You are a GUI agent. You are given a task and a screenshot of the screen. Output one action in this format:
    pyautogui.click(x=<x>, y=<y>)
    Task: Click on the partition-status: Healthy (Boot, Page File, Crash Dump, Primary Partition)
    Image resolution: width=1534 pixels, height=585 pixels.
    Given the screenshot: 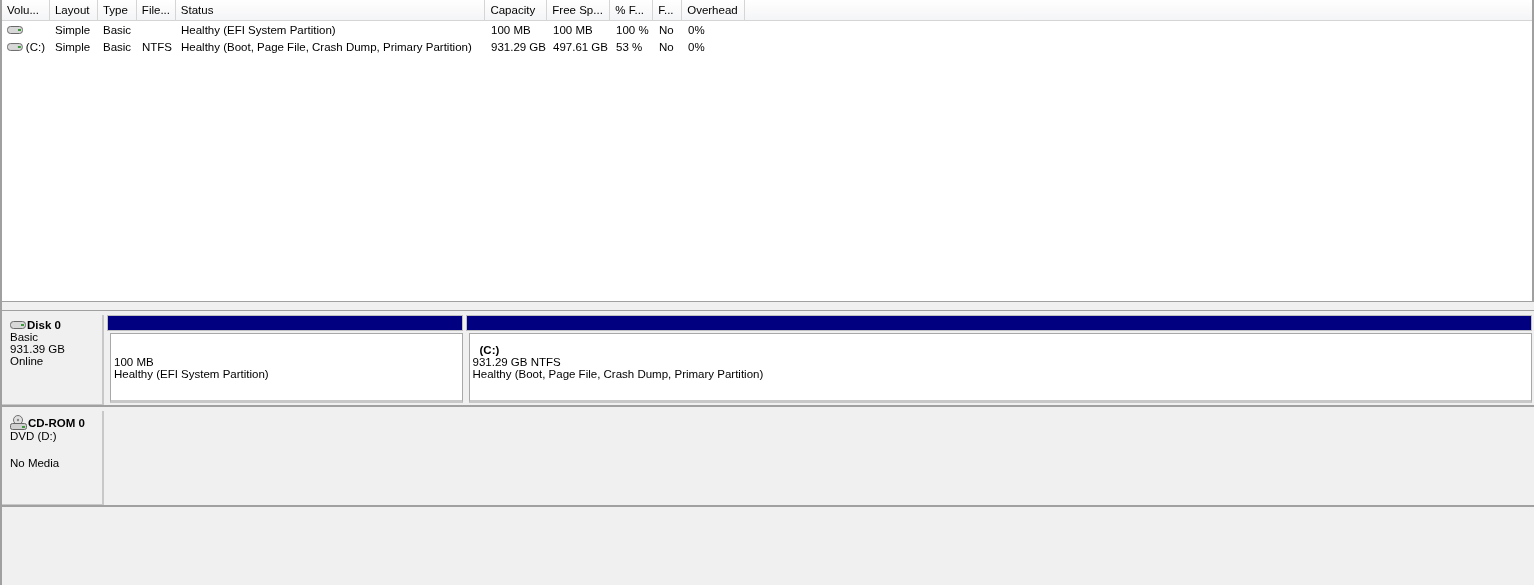 What is the action you would take?
    pyautogui.click(x=618, y=374)
    